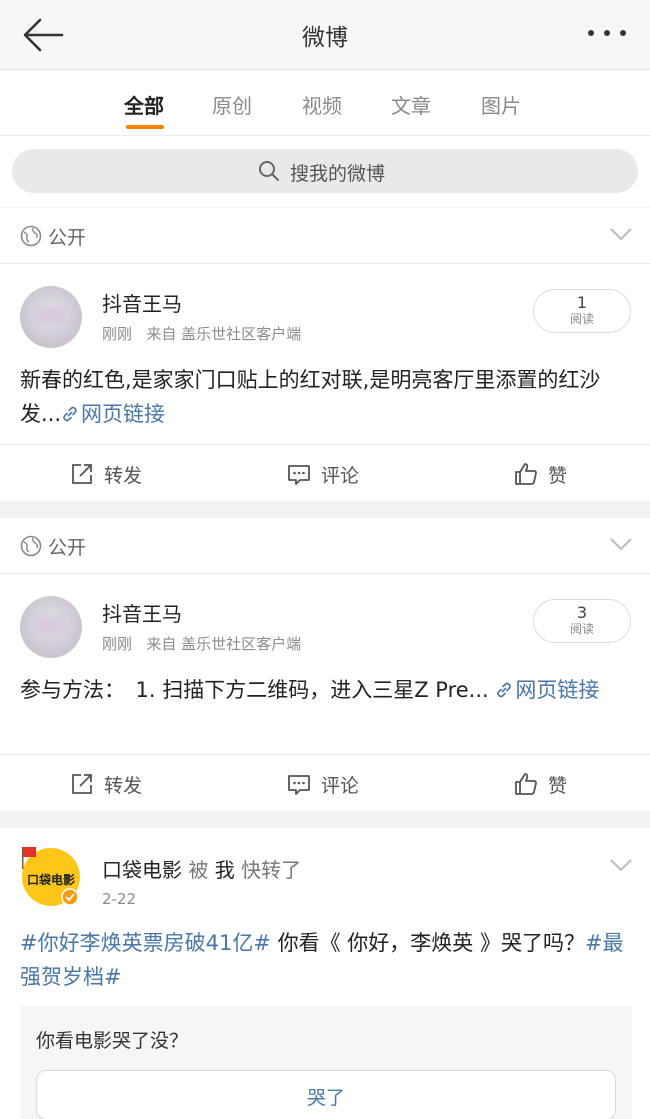  I want to click on read-count-badge: 3 阅读, so click(582, 621).